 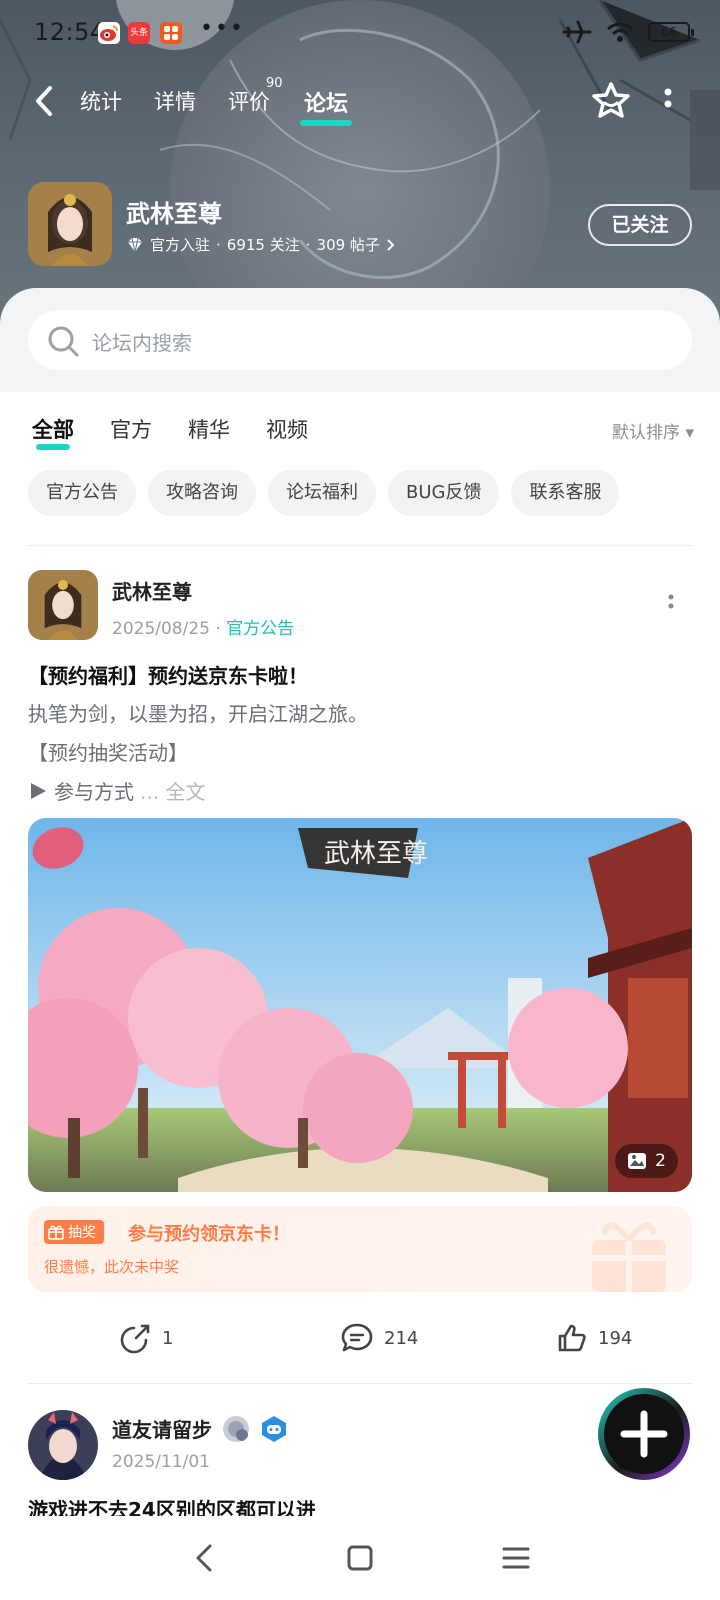 I want to click on search-panel: 论坛内搜索, so click(x=360, y=340).